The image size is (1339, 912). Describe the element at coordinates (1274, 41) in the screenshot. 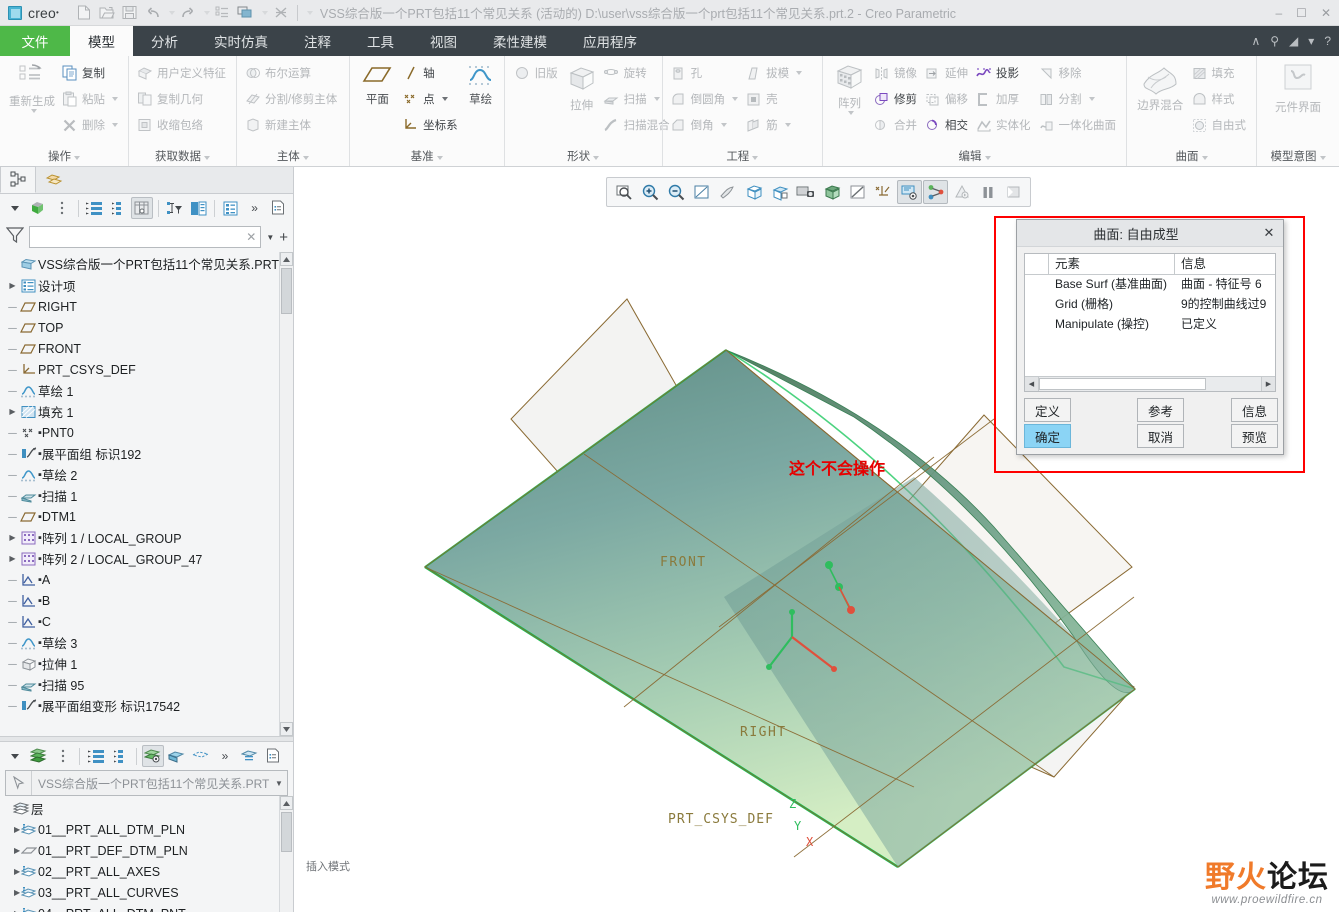

I see `search-icon: ⚲` at that location.